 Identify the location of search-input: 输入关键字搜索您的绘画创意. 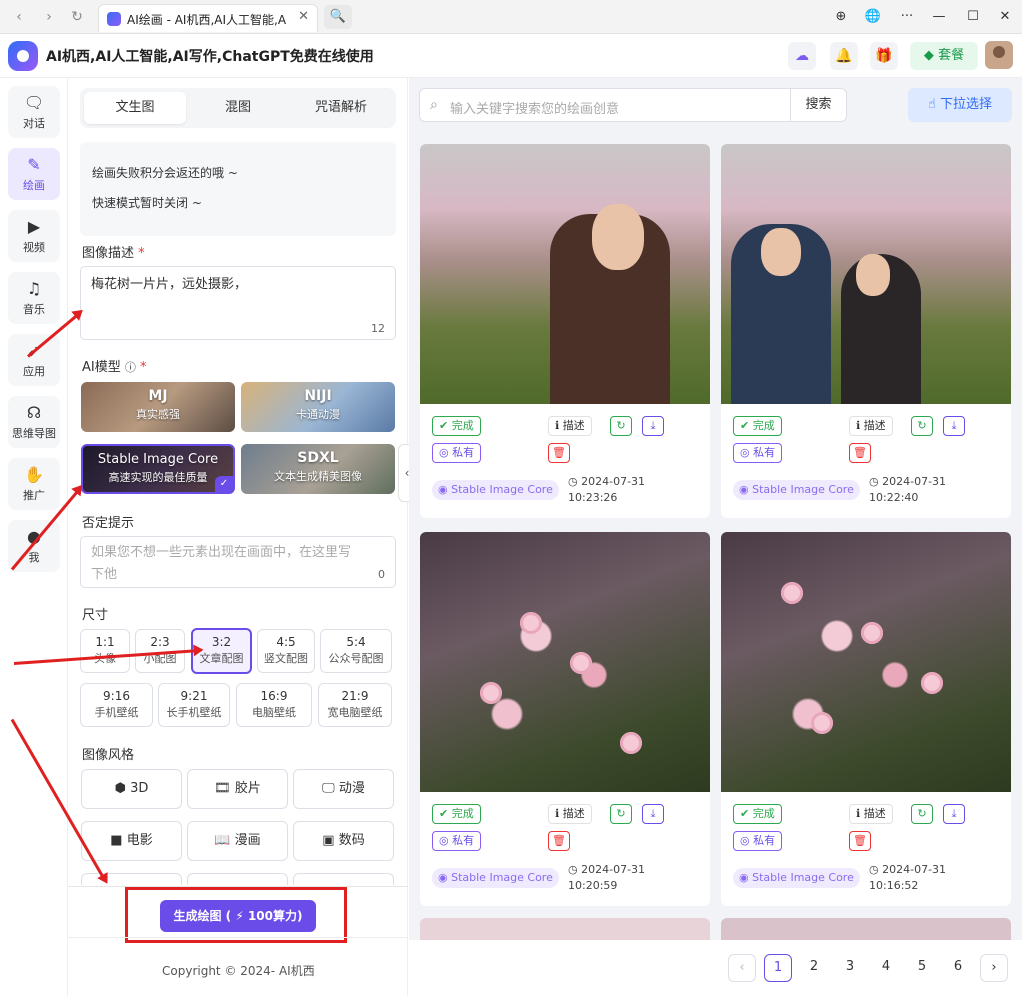
(534, 107).